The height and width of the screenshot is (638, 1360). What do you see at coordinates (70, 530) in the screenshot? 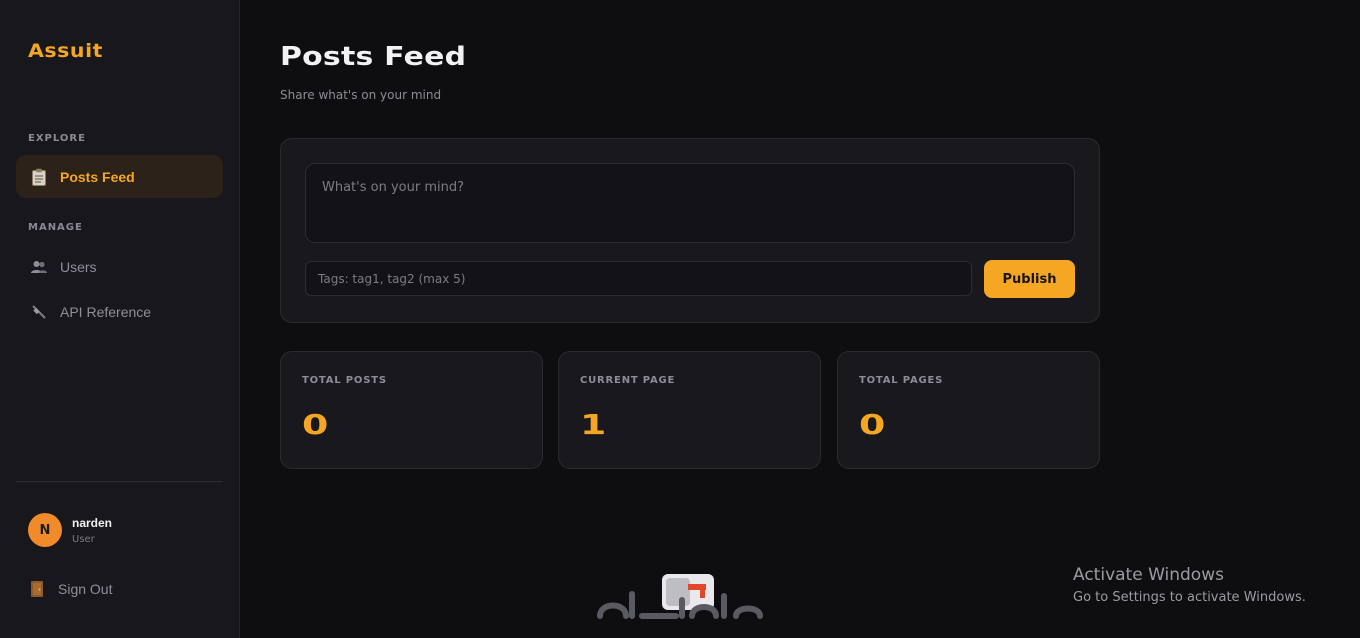
I see `user-profile: N narden User` at bounding box center [70, 530].